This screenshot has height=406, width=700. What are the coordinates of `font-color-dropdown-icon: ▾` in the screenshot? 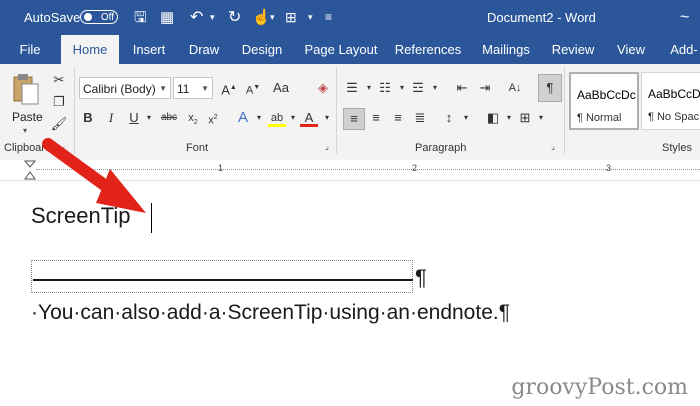 It's located at (327, 118).